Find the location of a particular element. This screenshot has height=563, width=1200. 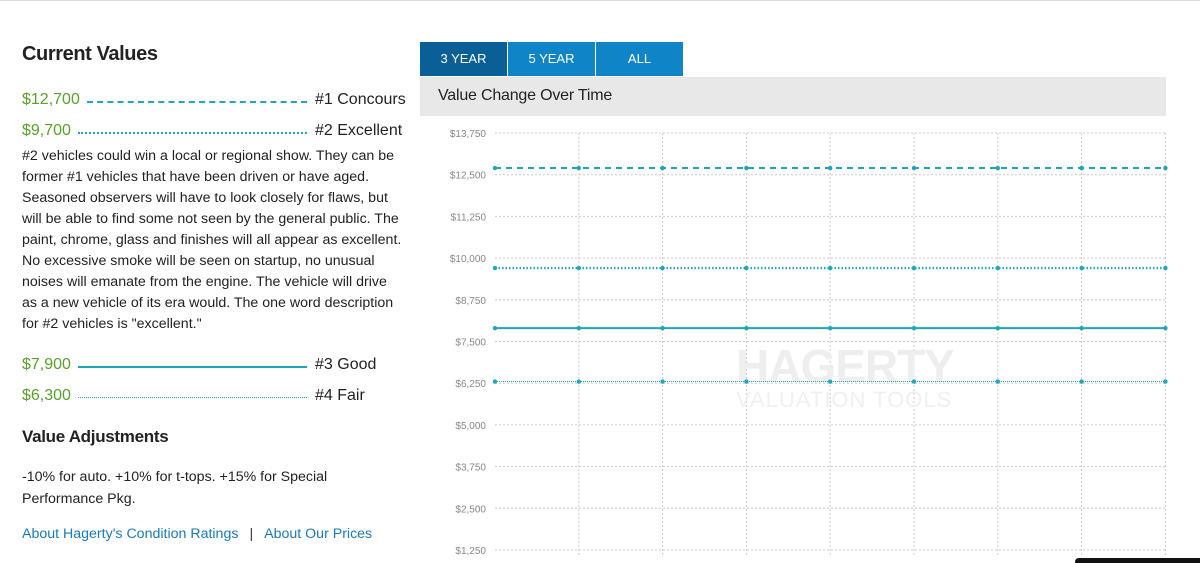

y-tick-label: $13,750 is located at coordinates (468, 134).